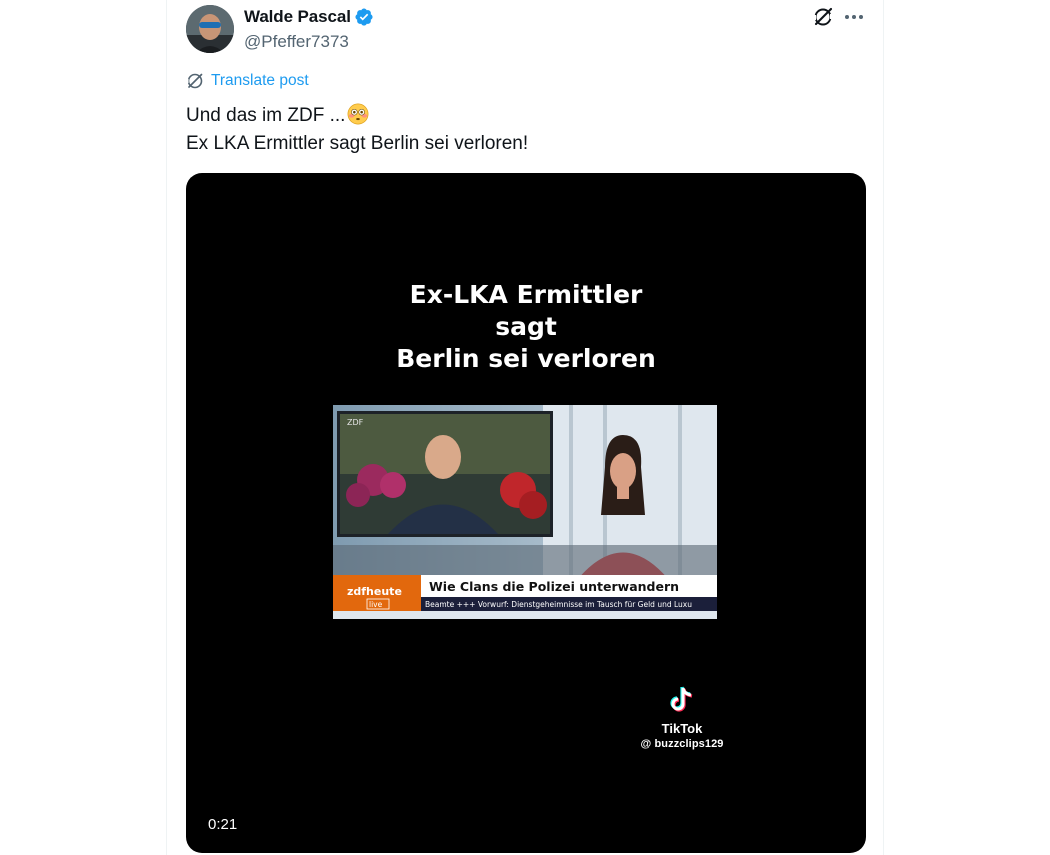 The image size is (1050, 855). I want to click on tiktok-logo-icon, so click(681, 699).